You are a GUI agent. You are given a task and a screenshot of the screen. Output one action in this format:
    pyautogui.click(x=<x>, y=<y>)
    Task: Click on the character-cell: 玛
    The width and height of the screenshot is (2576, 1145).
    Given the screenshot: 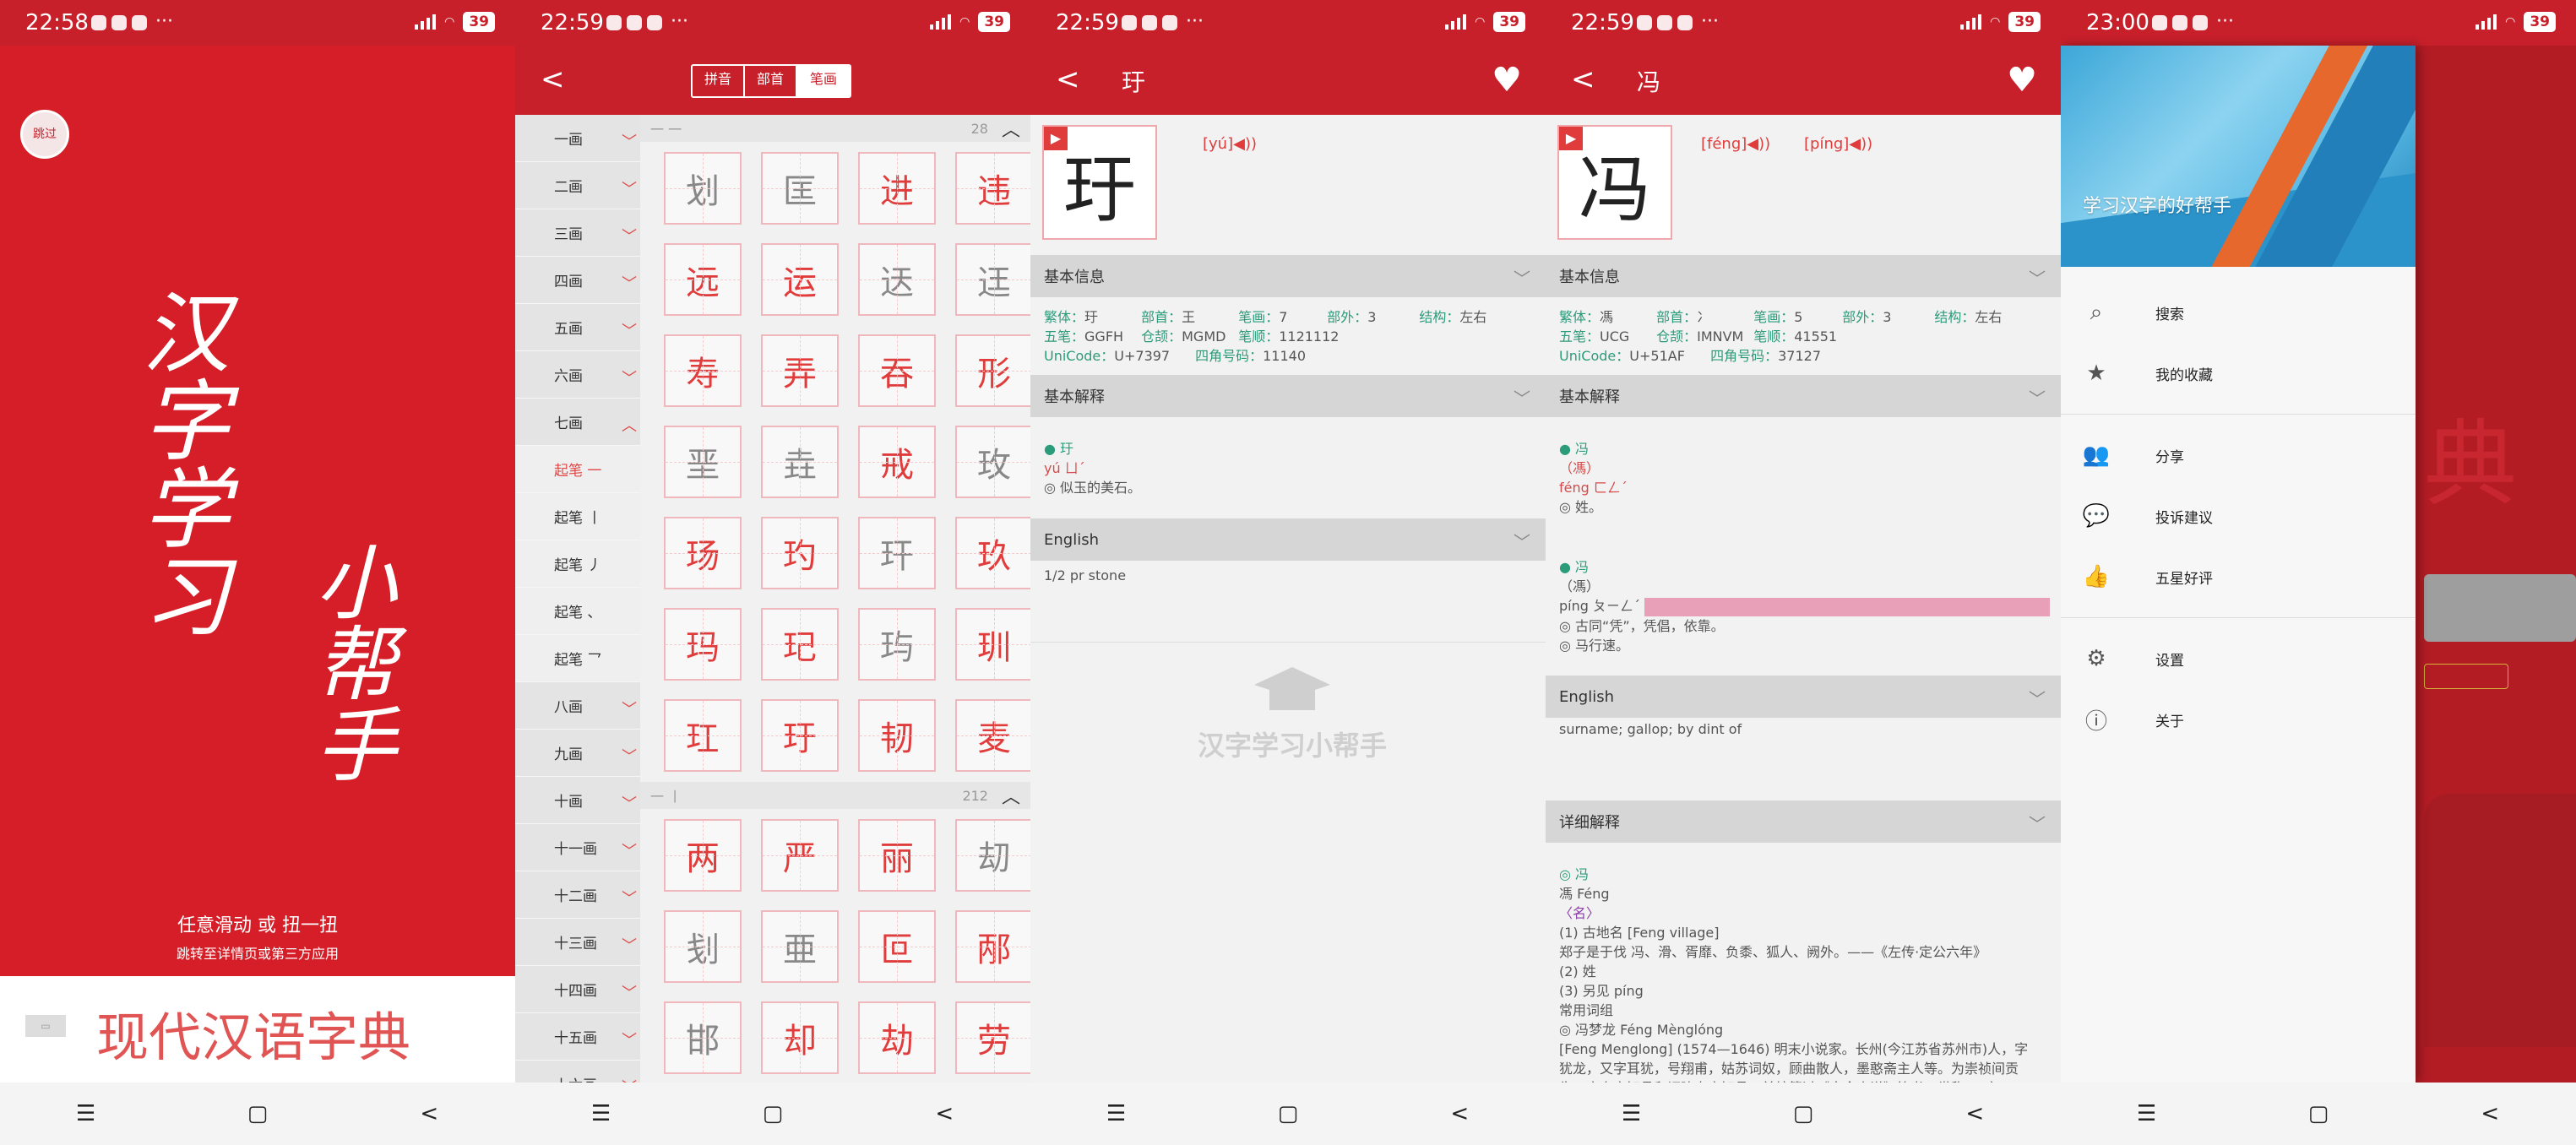 What is the action you would take?
    pyautogui.click(x=703, y=644)
    